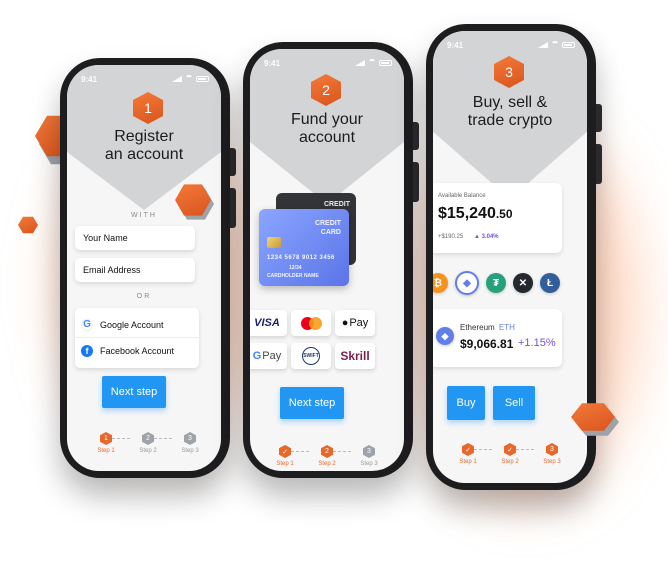 Image resolution: width=668 pixels, height=569 pixels. I want to click on skrill-method: Skrill, so click(355, 356).